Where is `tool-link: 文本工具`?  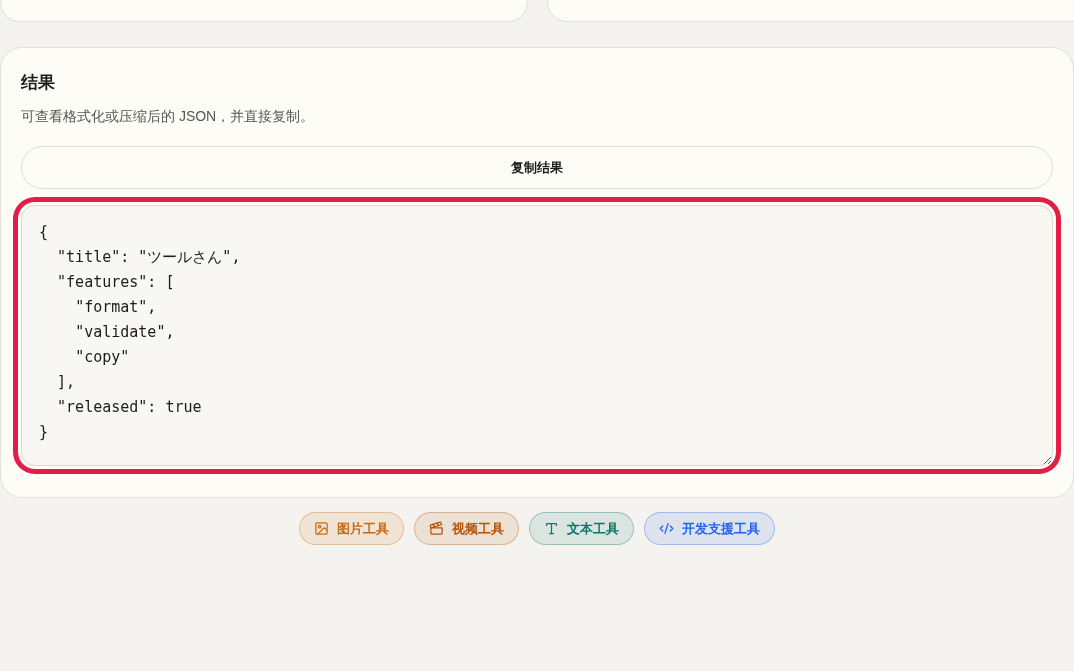
tool-link: 文本工具 is located at coordinates (581, 528).